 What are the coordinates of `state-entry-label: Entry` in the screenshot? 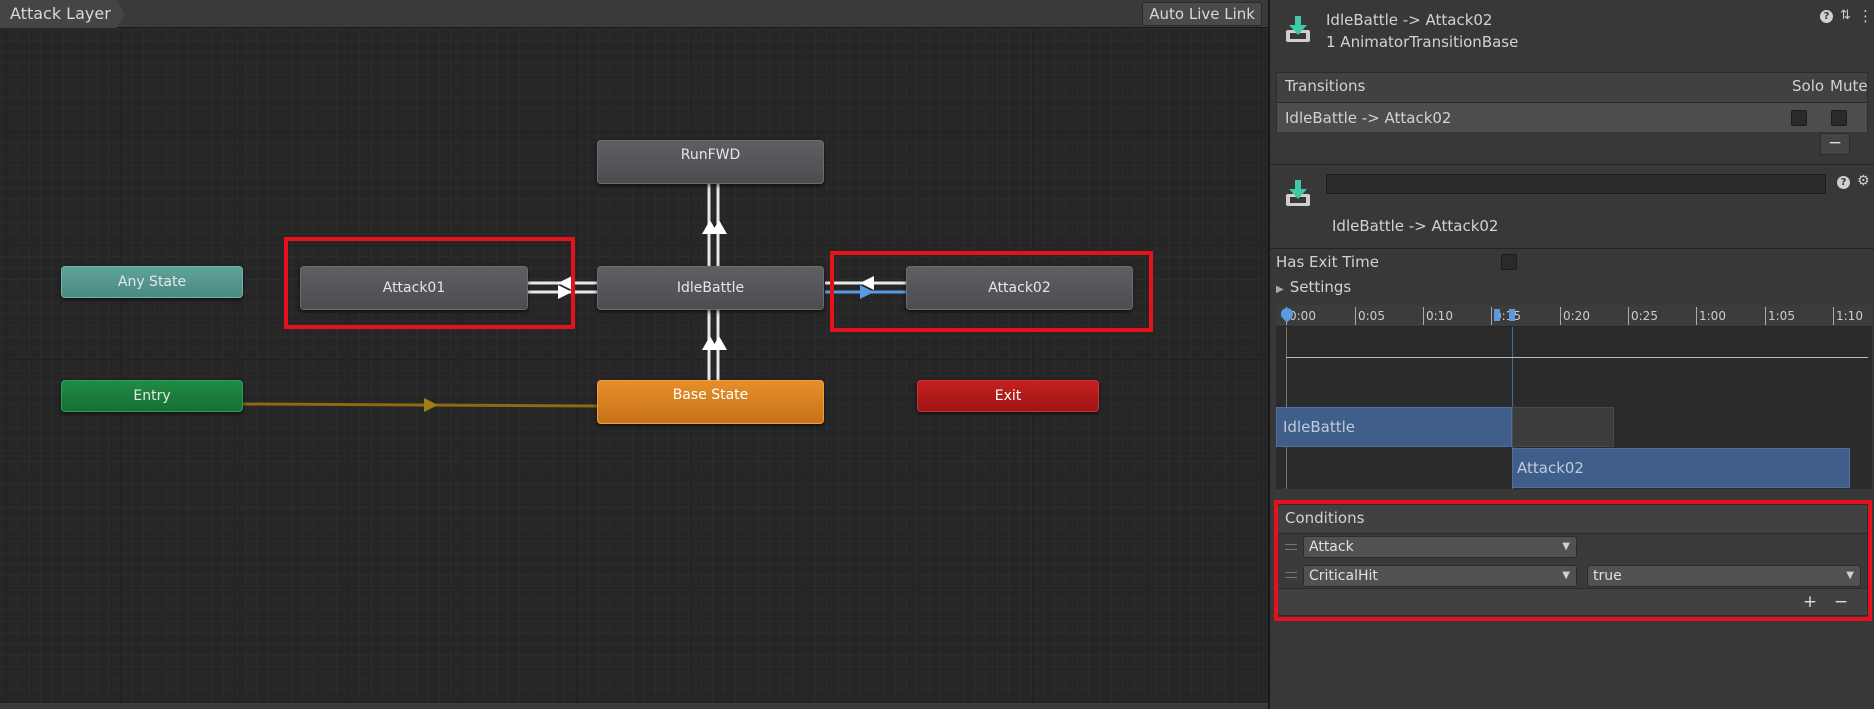 It's located at (152, 396).